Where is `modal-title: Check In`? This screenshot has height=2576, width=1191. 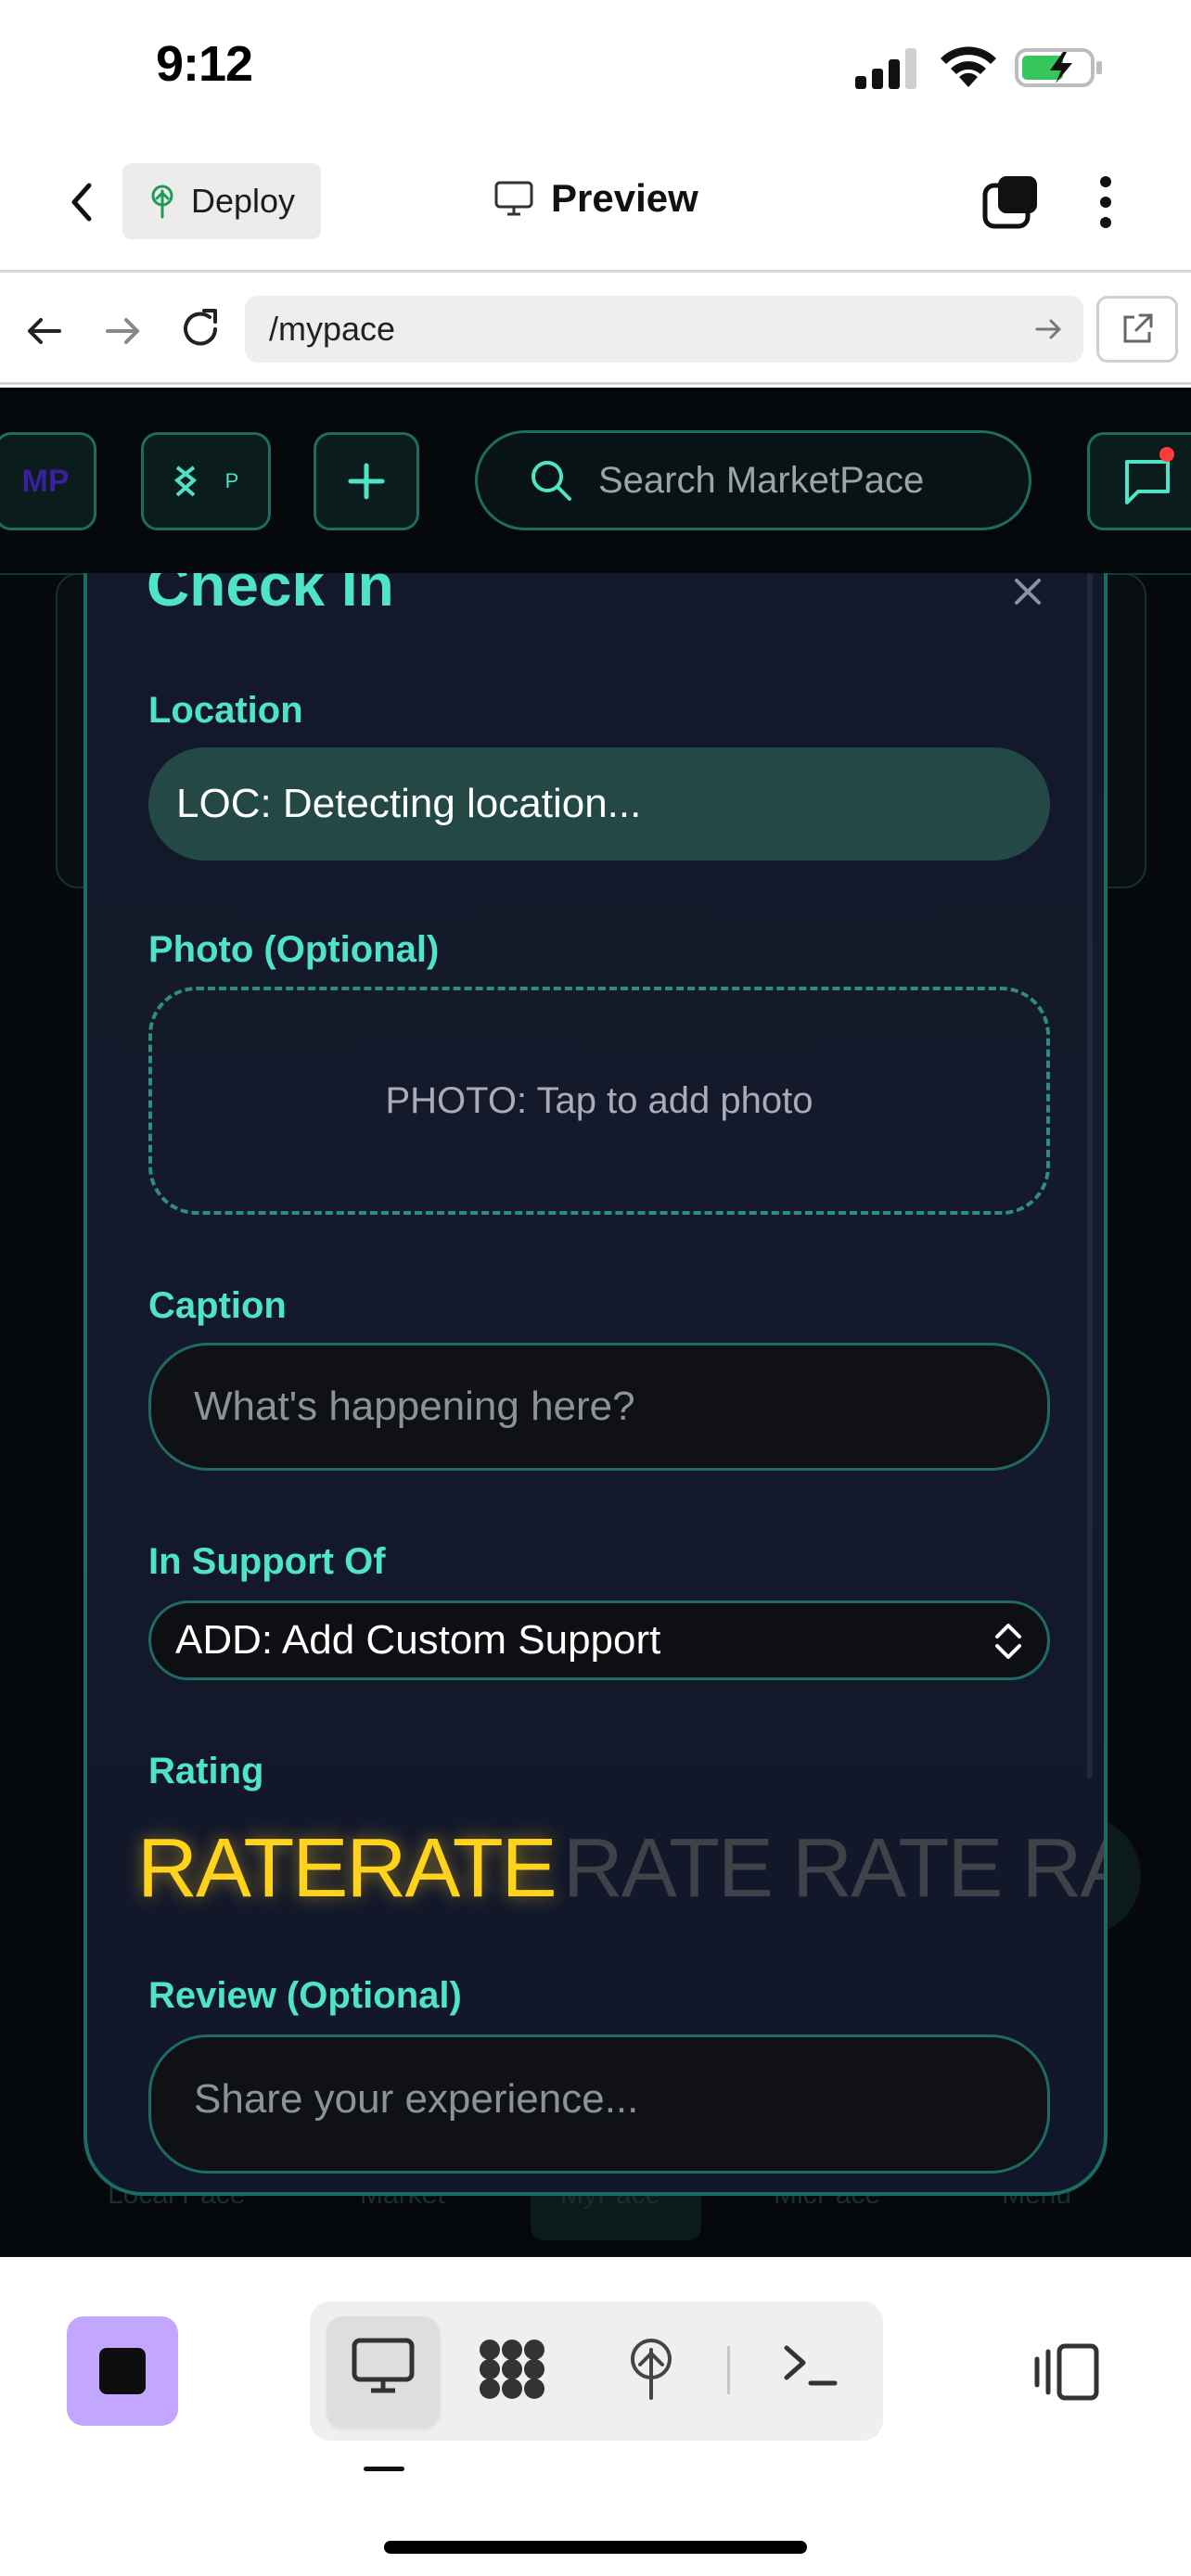
modal-title: Check In is located at coordinates (270, 595).